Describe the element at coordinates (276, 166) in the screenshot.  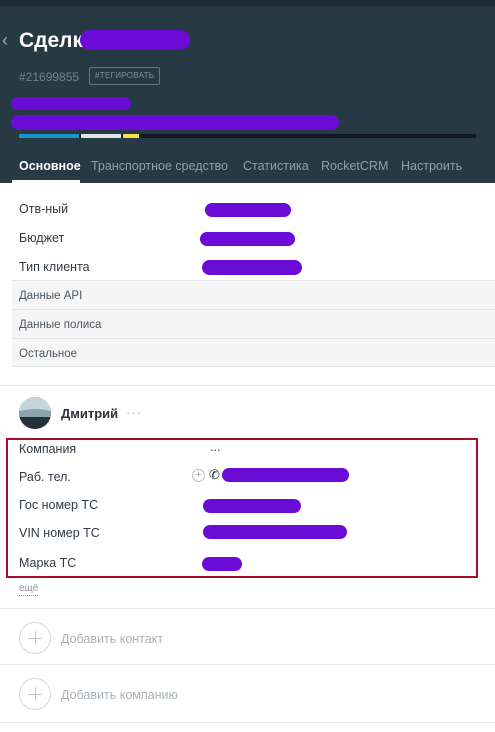
I see `tab-statistics: Статистика` at that location.